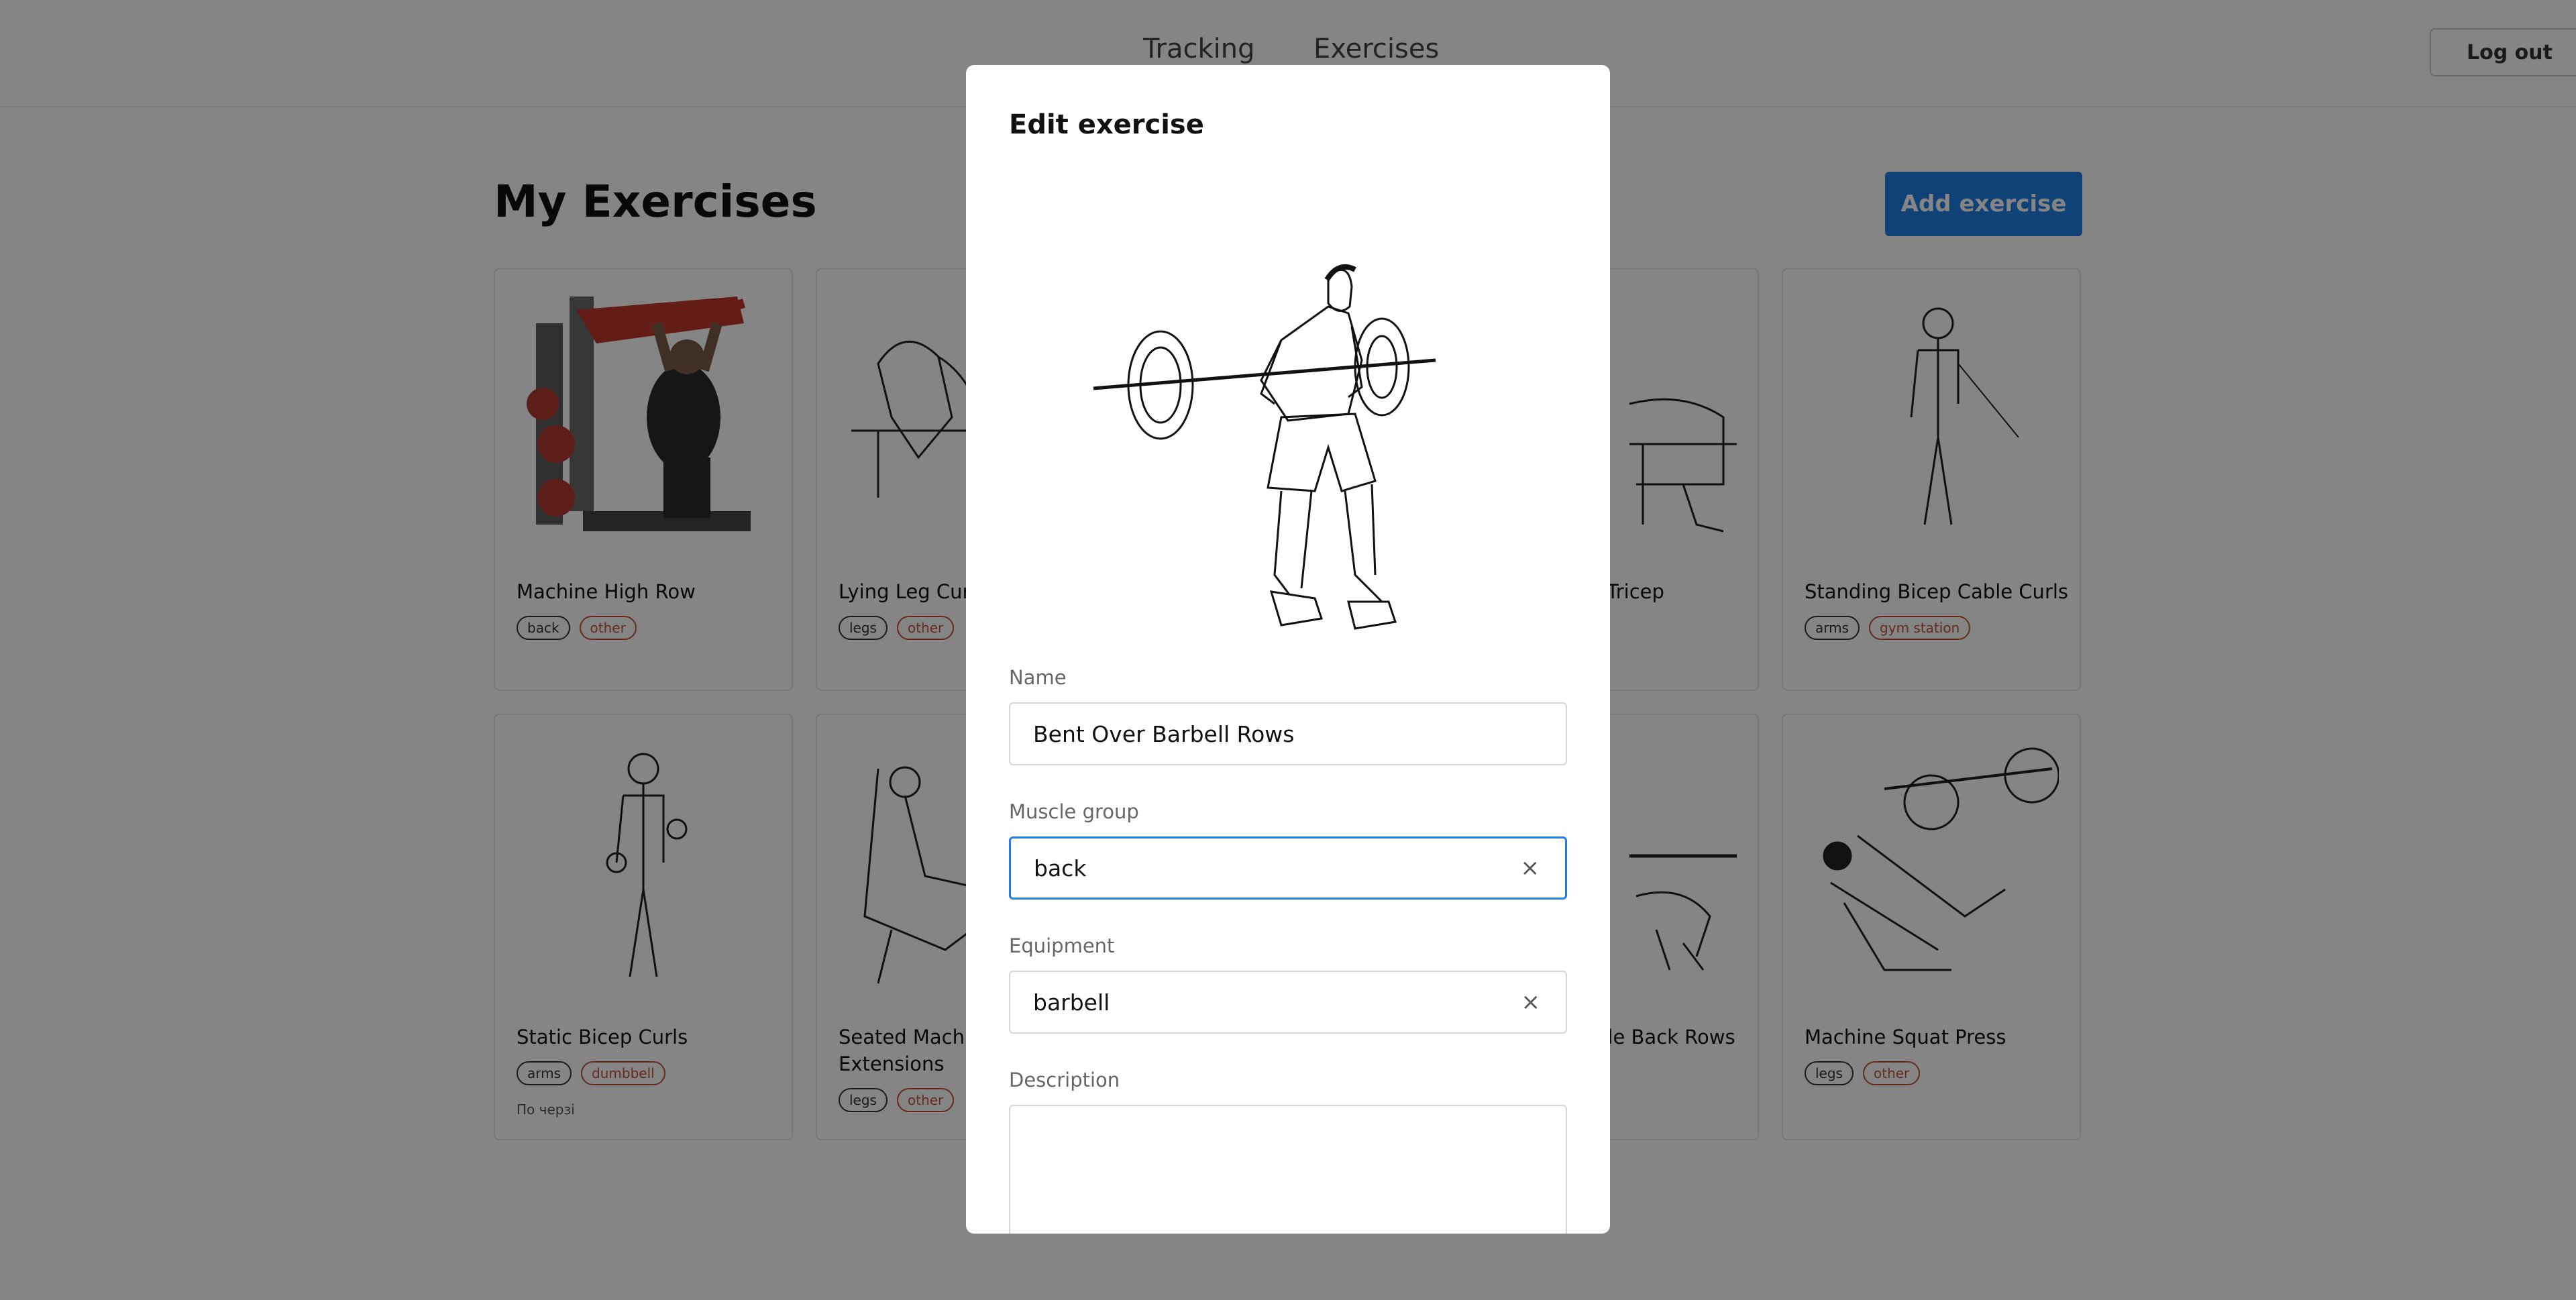 The width and height of the screenshot is (2576, 1300). I want to click on modal-title: Edit exercise, so click(1106, 125).